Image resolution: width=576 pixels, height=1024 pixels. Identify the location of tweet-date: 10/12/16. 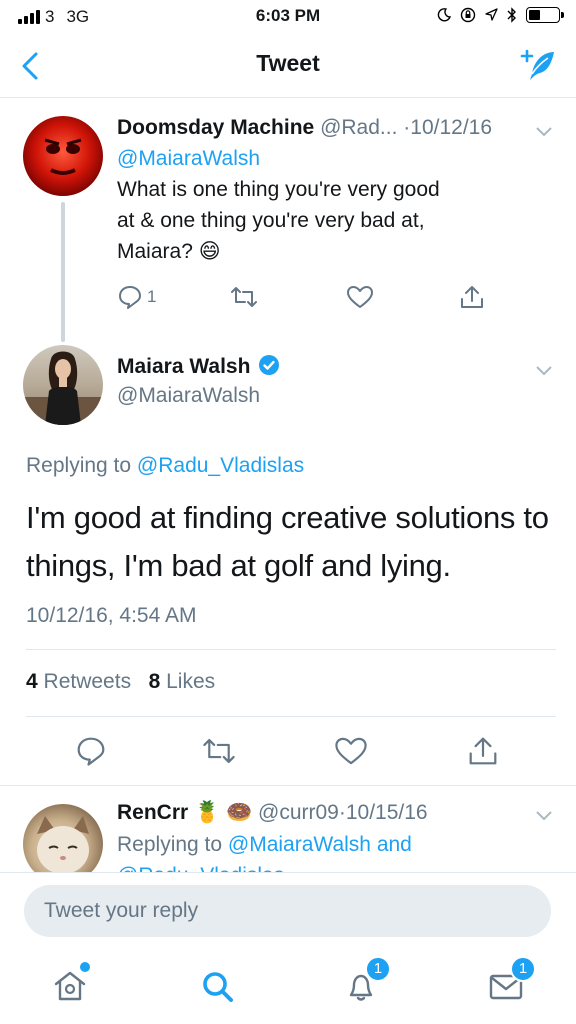
(451, 127).